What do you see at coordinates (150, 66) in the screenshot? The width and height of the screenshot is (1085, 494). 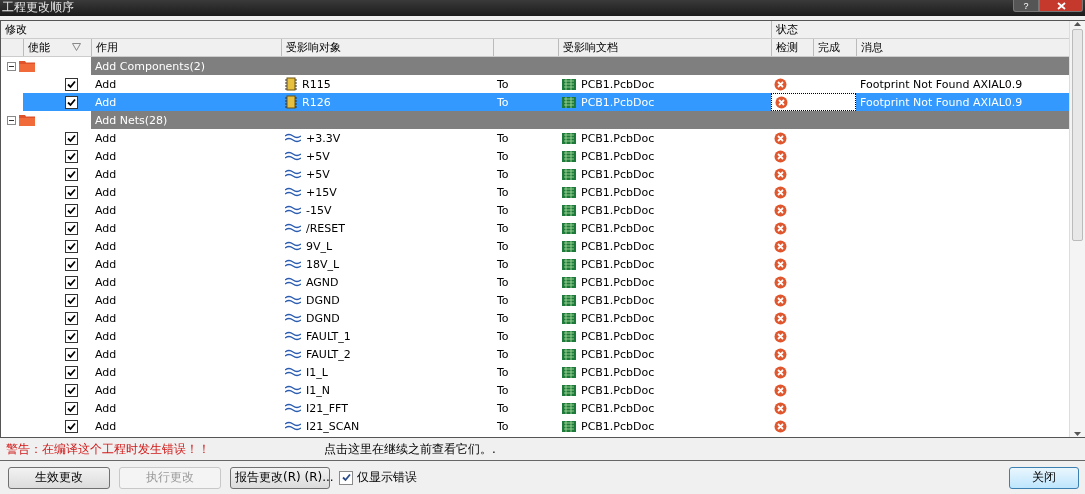 I see `group-label: Add Components(2)` at bounding box center [150, 66].